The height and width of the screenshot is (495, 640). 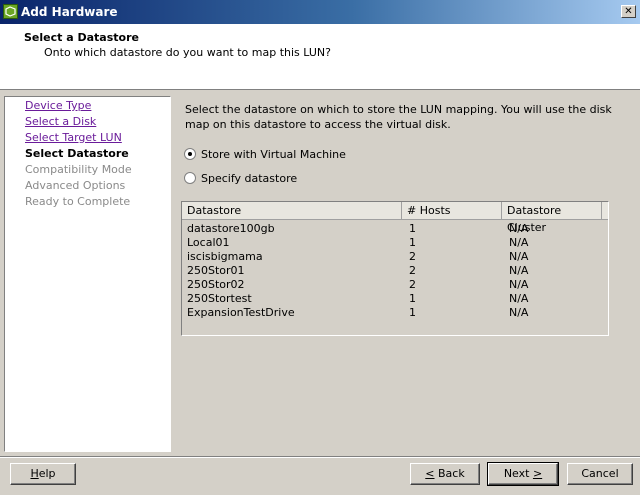 I want to click on option-label: Specify datastore, so click(x=249, y=179).